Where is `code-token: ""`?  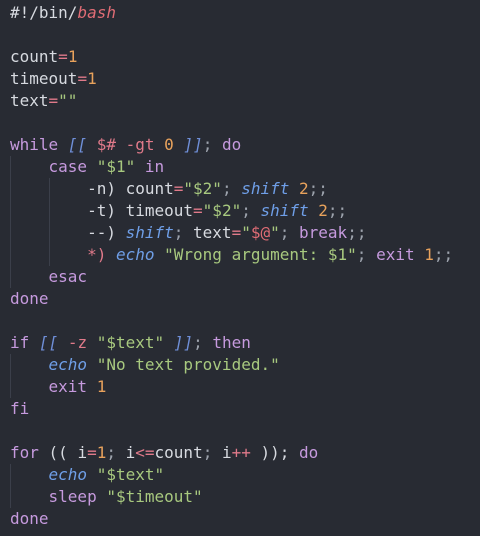 code-token: "" is located at coordinates (68, 100).